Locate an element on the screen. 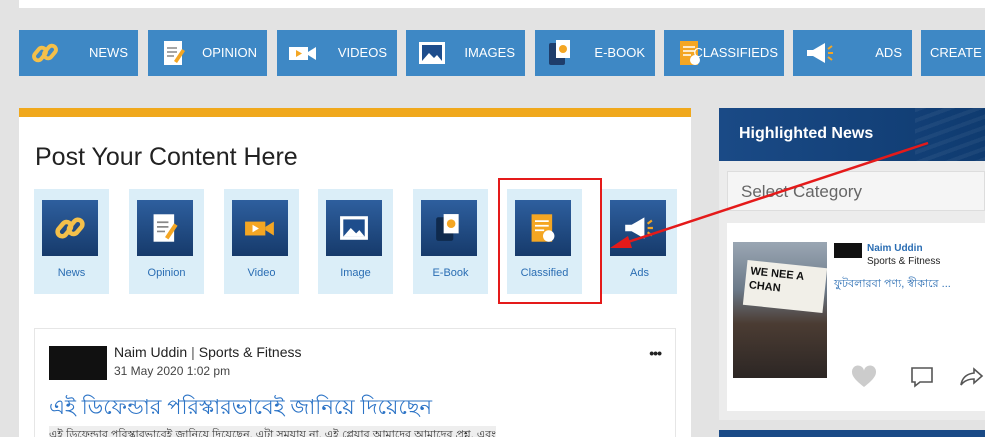 The width and height of the screenshot is (985, 437). nav-classifieds-button: CLASSIFIEDS is located at coordinates (724, 53).